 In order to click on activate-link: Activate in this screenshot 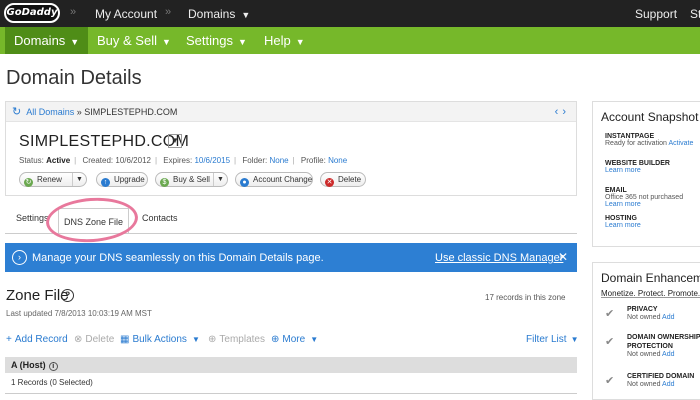, I will do `click(680, 143)`.